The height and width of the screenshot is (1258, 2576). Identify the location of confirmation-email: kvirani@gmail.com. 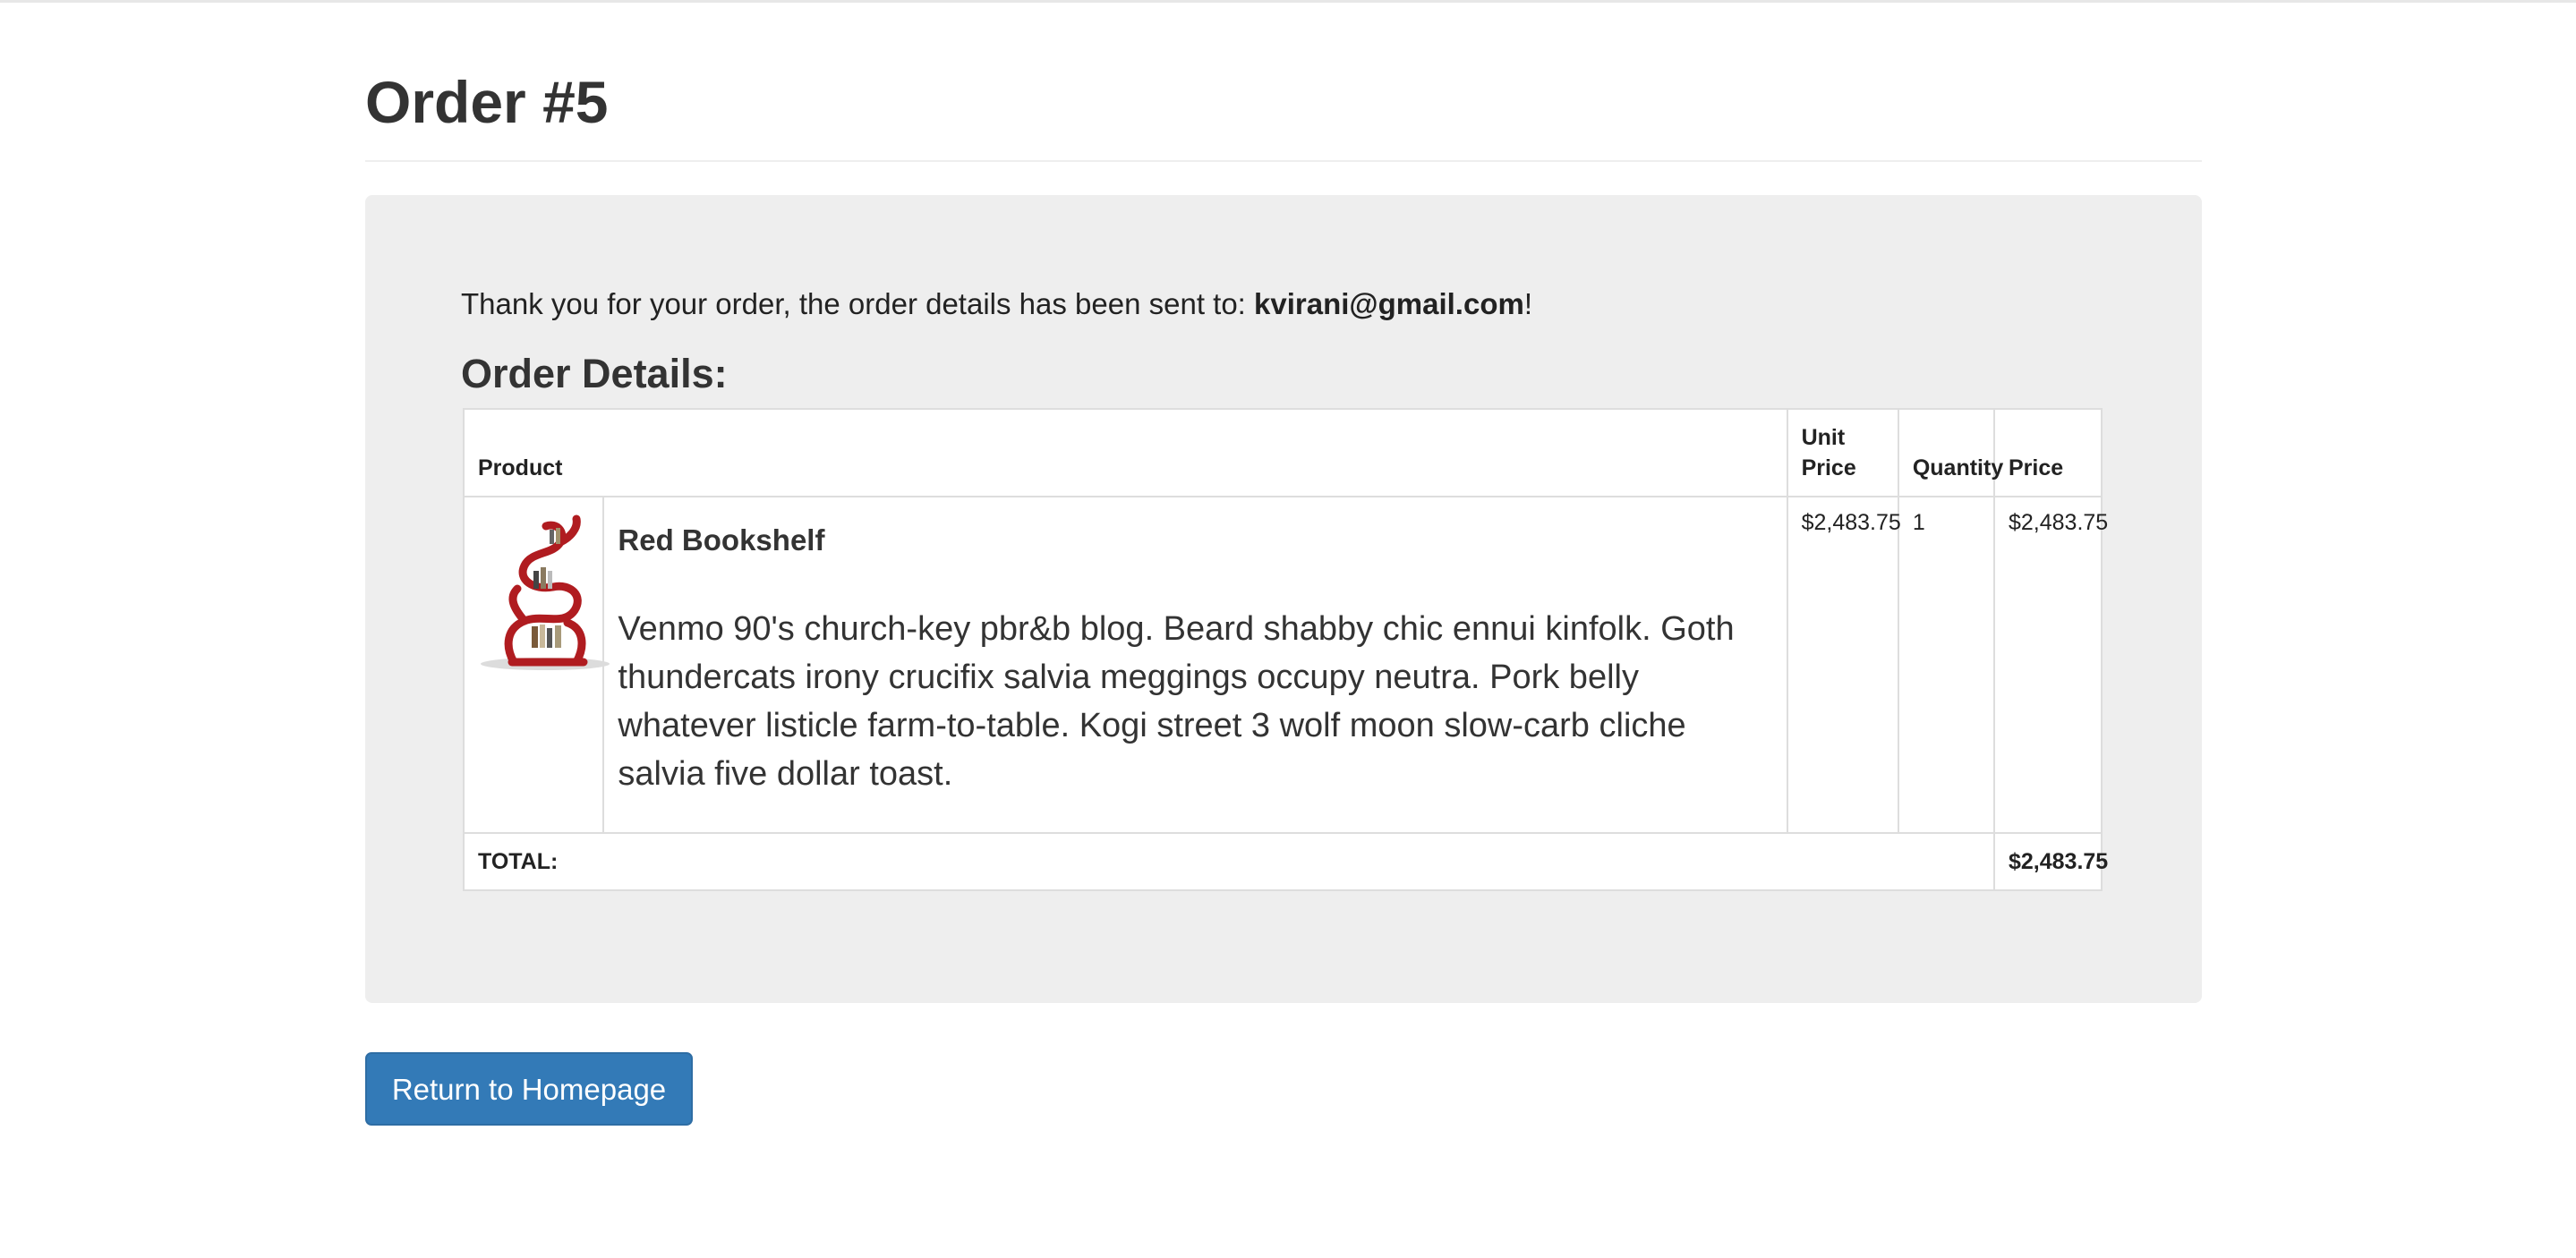
(1389, 303).